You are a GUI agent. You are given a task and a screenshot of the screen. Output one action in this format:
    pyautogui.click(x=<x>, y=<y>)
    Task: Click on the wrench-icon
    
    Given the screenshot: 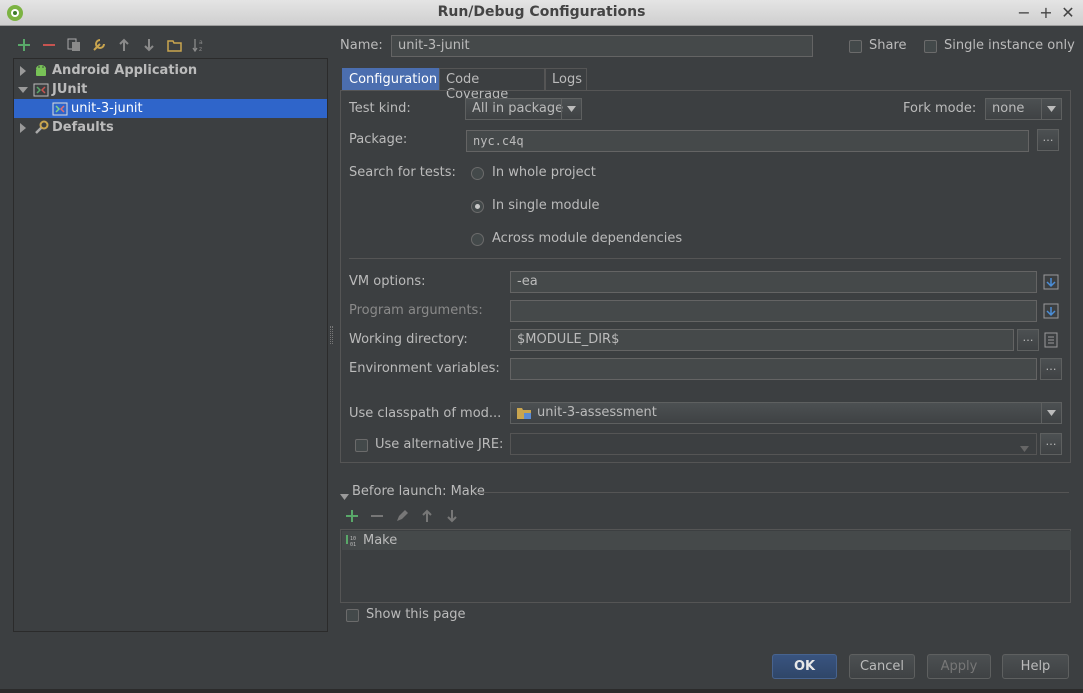 What is the action you would take?
    pyautogui.click(x=41, y=128)
    